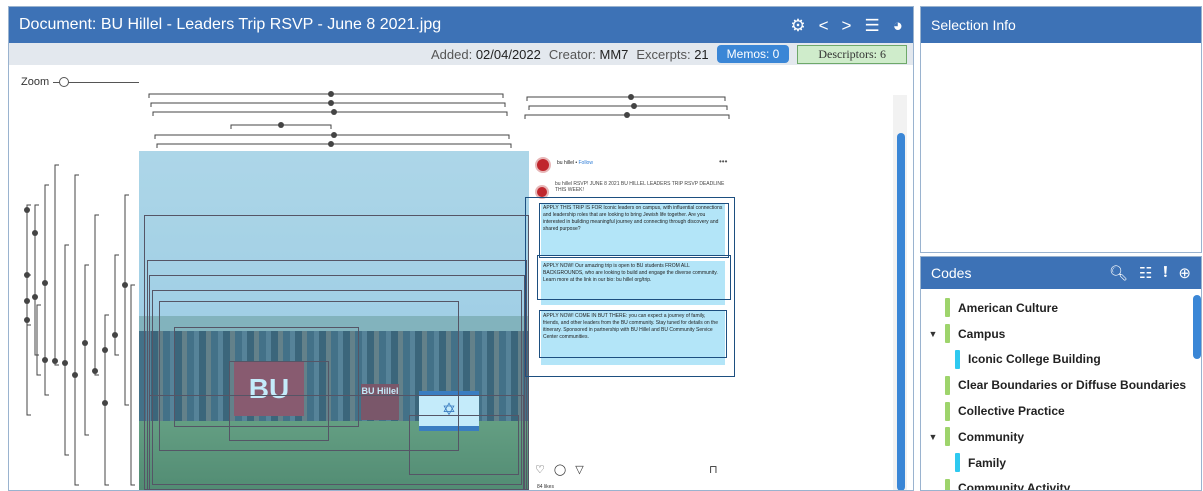  I want to click on code-item: Iconic College Building, so click(1055, 360).